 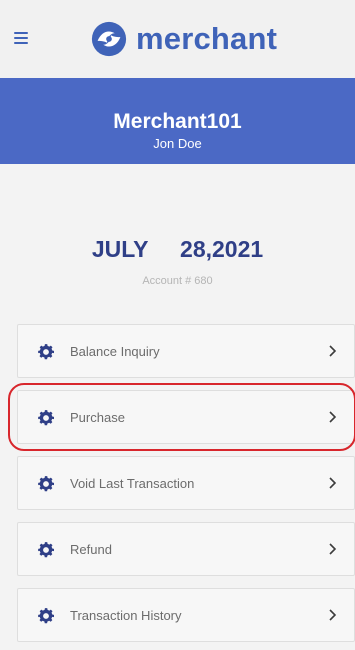 I want to click on menu-item-label: Purchase, so click(x=97, y=417).